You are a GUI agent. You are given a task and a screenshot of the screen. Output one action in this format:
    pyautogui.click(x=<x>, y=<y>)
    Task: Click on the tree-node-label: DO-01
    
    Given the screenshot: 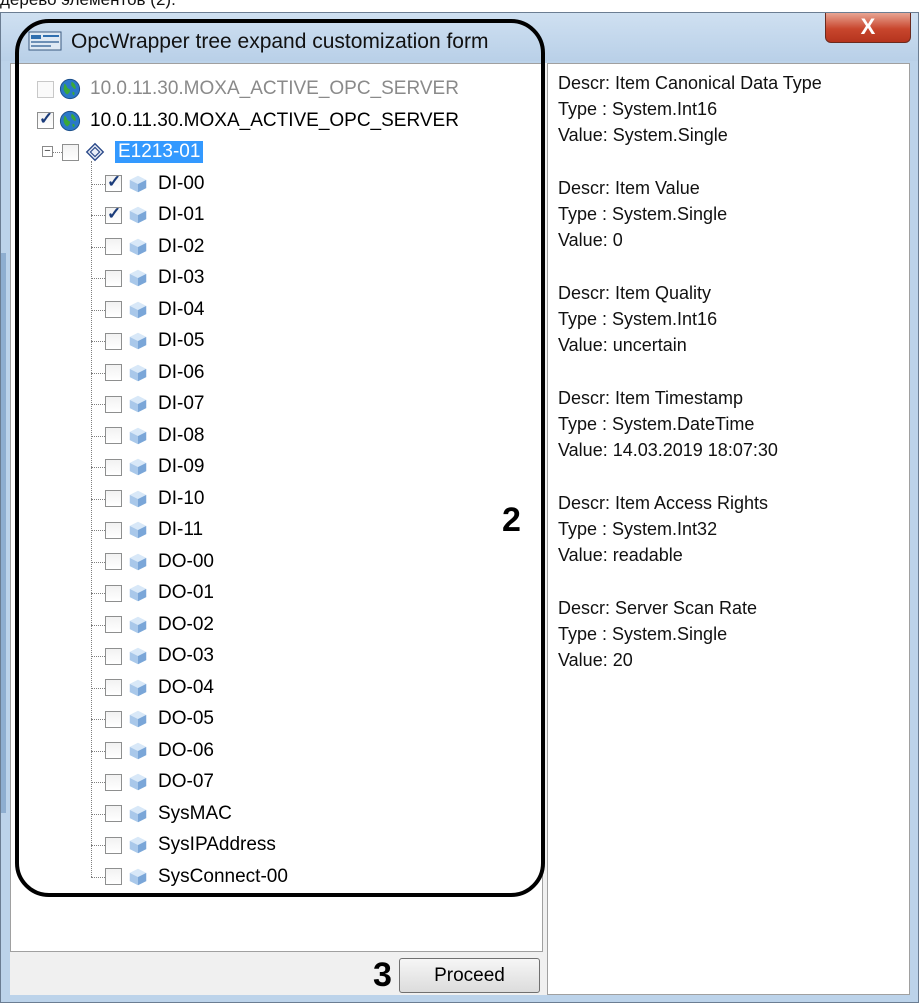 What is the action you would take?
    pyautogui.click(x=186, y=592)
    